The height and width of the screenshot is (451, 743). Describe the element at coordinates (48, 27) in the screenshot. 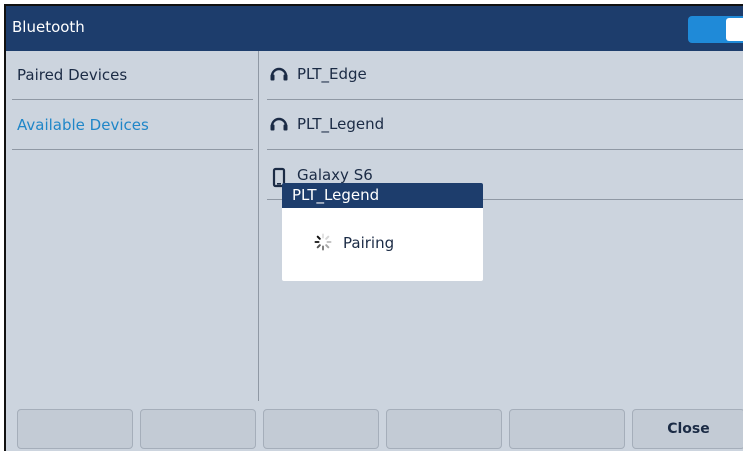

I see `page-title: Bluetooth` at that location.